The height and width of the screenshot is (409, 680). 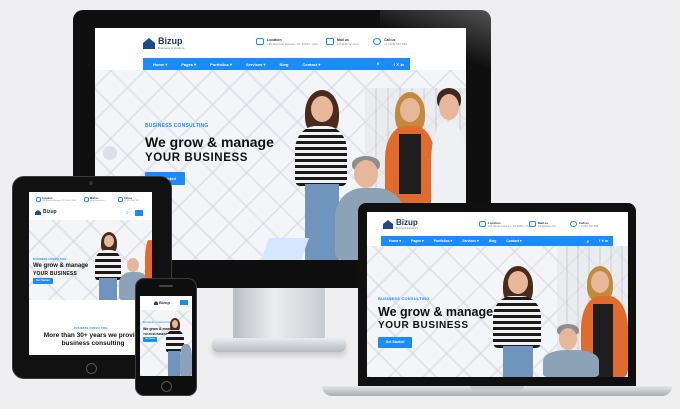 I want to click on brand-logo: Bizup Business & Finance, so click(x=164, y=43).